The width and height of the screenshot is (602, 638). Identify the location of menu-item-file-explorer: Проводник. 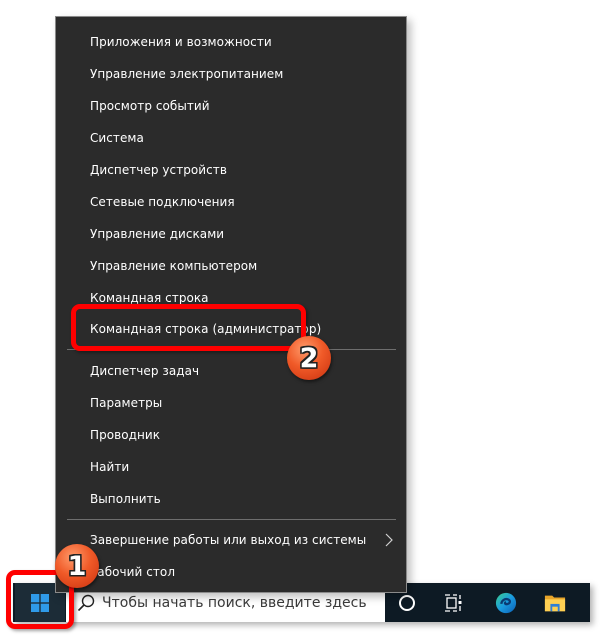
(231, 435).